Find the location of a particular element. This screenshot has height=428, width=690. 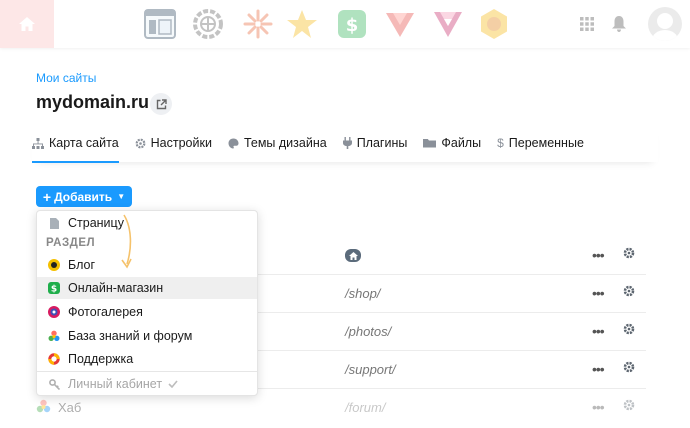

row-url: /photos/ is located at coordinates (368, 331).